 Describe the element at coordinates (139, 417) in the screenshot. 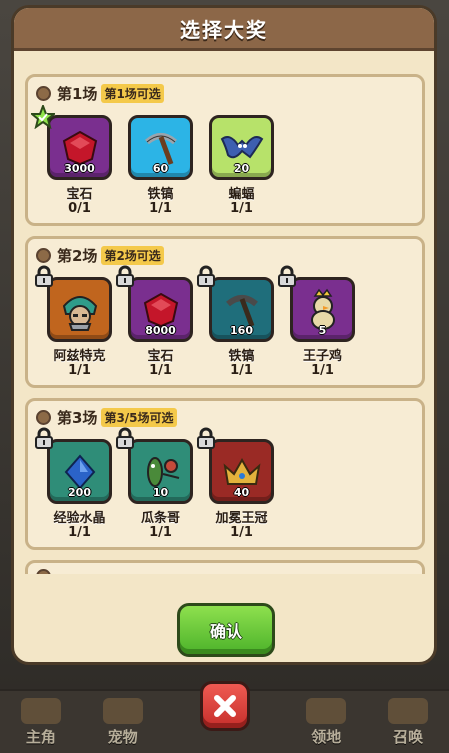

I see `section-subtitle: 第3/5场可选` at that location.